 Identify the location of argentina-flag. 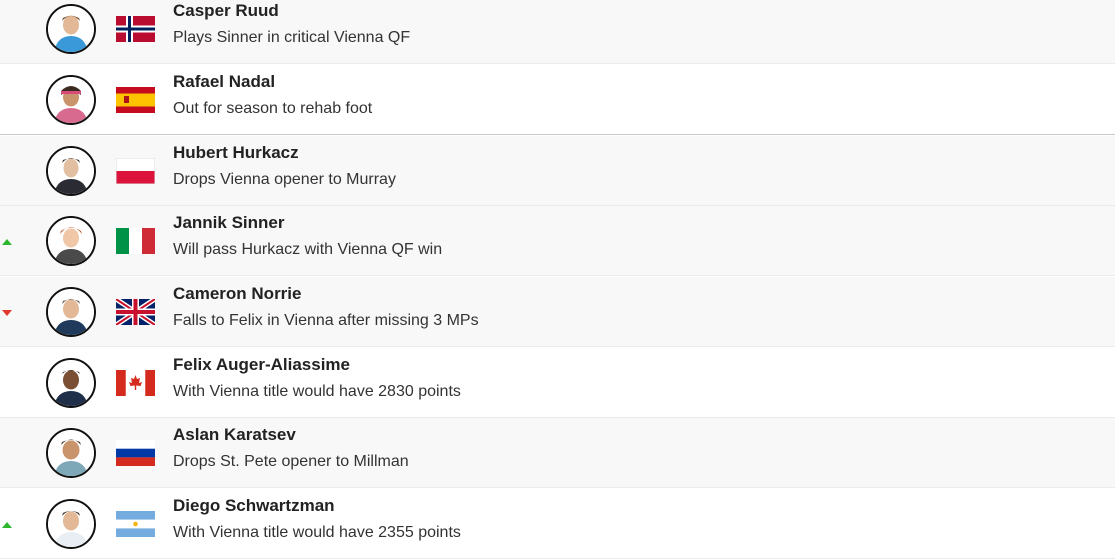
(135, 524).